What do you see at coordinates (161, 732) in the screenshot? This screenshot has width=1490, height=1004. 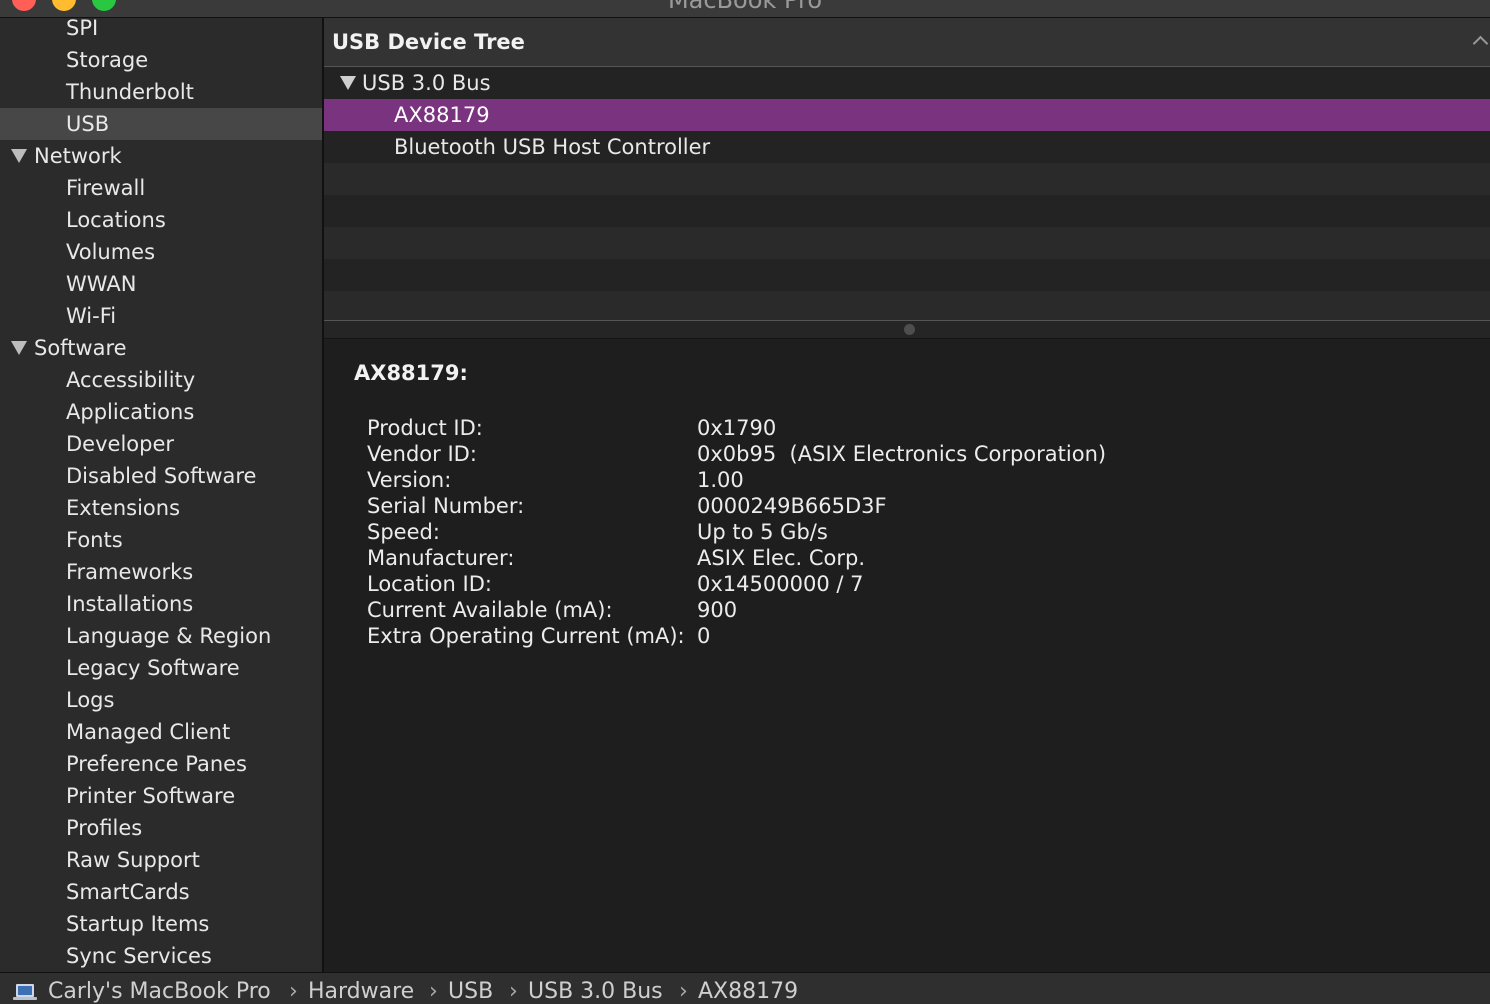 I see `sidebar-item-managed-client: Managed Client` at bounding box center [161, 732].